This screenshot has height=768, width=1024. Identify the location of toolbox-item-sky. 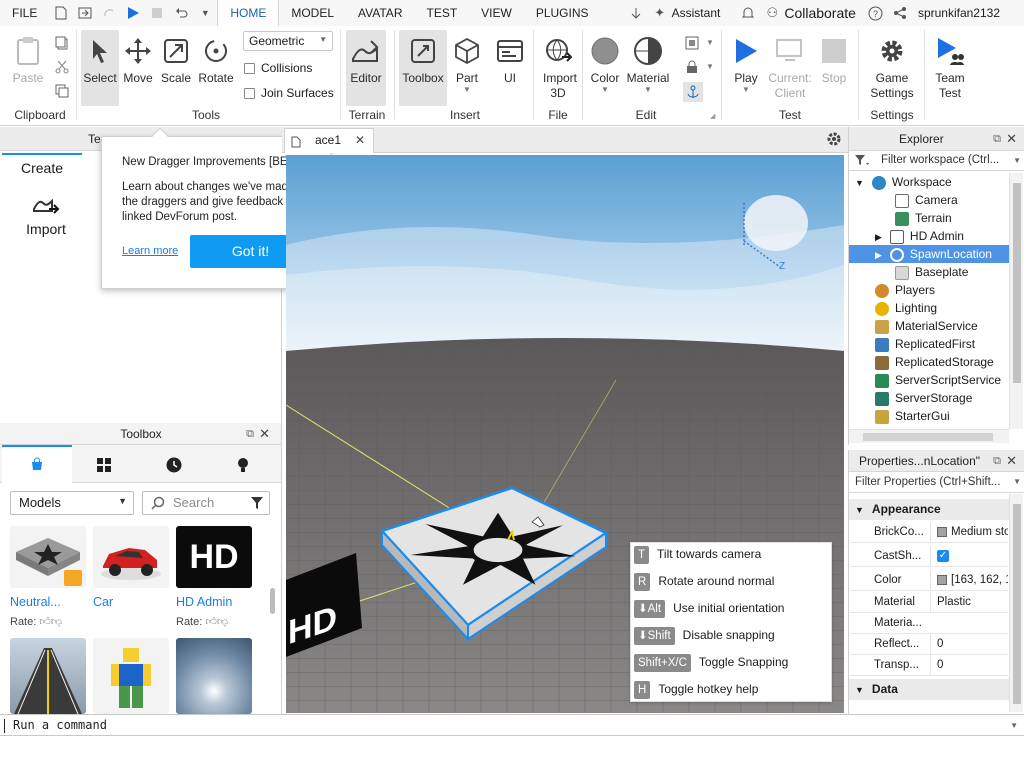
(215, 676).